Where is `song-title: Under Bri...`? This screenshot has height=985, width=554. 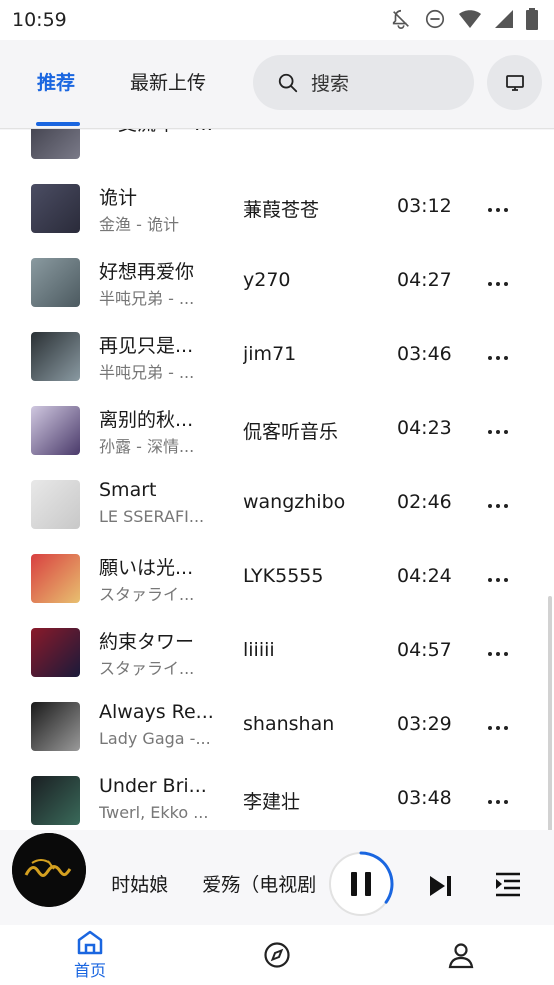 song-title: Under Bri... is located at coordinates (153, 786).